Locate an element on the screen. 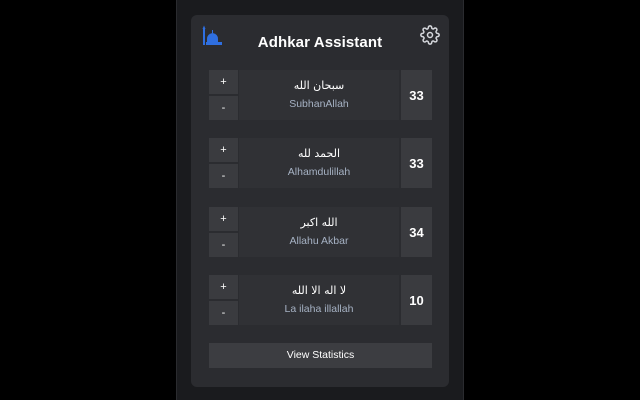  dhikr-count: 34 is located at coordinates (416, 232).